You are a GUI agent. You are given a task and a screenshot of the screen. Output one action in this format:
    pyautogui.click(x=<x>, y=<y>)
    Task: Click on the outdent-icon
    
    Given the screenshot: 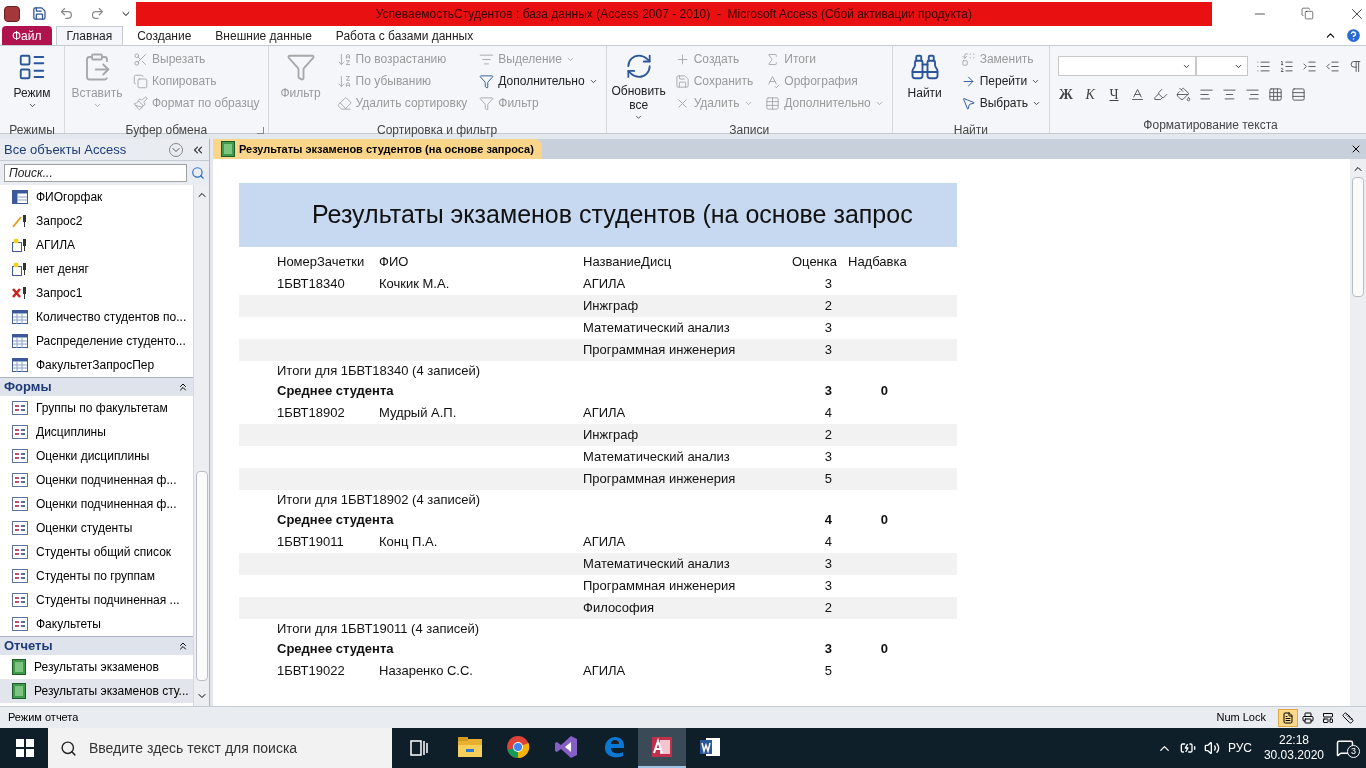 What is the action you would take?
    pyautogui.click(x=1333, y=66)
    